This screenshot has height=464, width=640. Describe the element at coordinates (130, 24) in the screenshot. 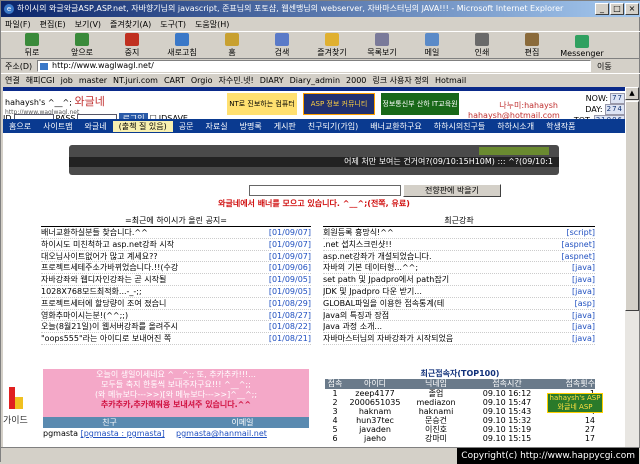

I see `menu-favorites: 즐겨찾기(A)` at that location.